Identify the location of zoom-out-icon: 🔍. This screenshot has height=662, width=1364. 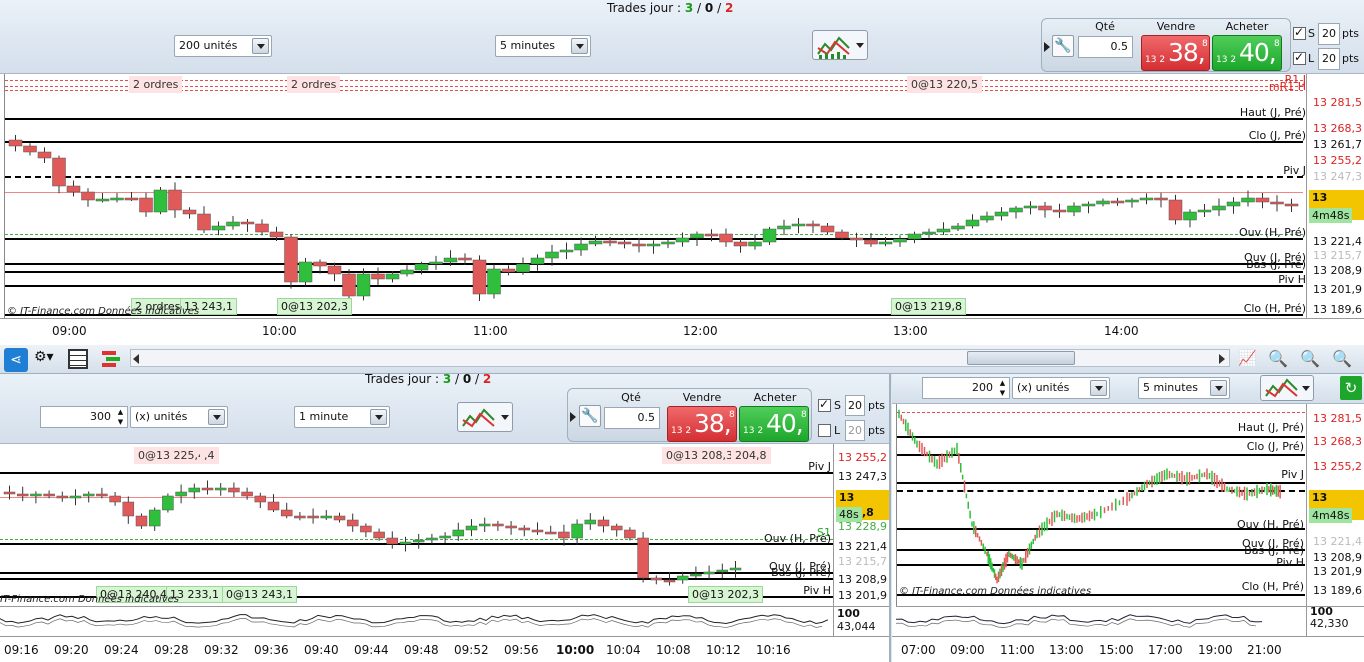
(1312, 360).